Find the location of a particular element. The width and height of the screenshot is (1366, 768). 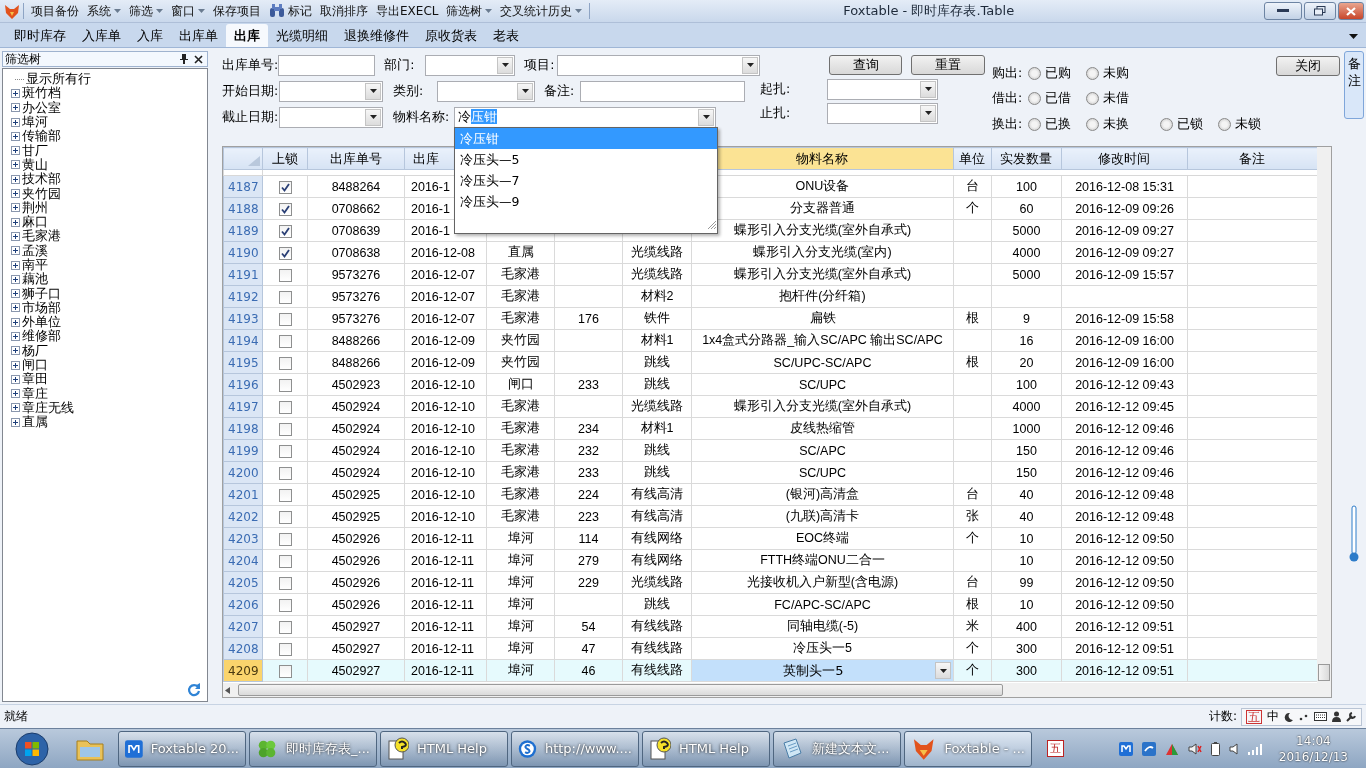

vertical-scrollbar is located at coordinates (1324, 415).